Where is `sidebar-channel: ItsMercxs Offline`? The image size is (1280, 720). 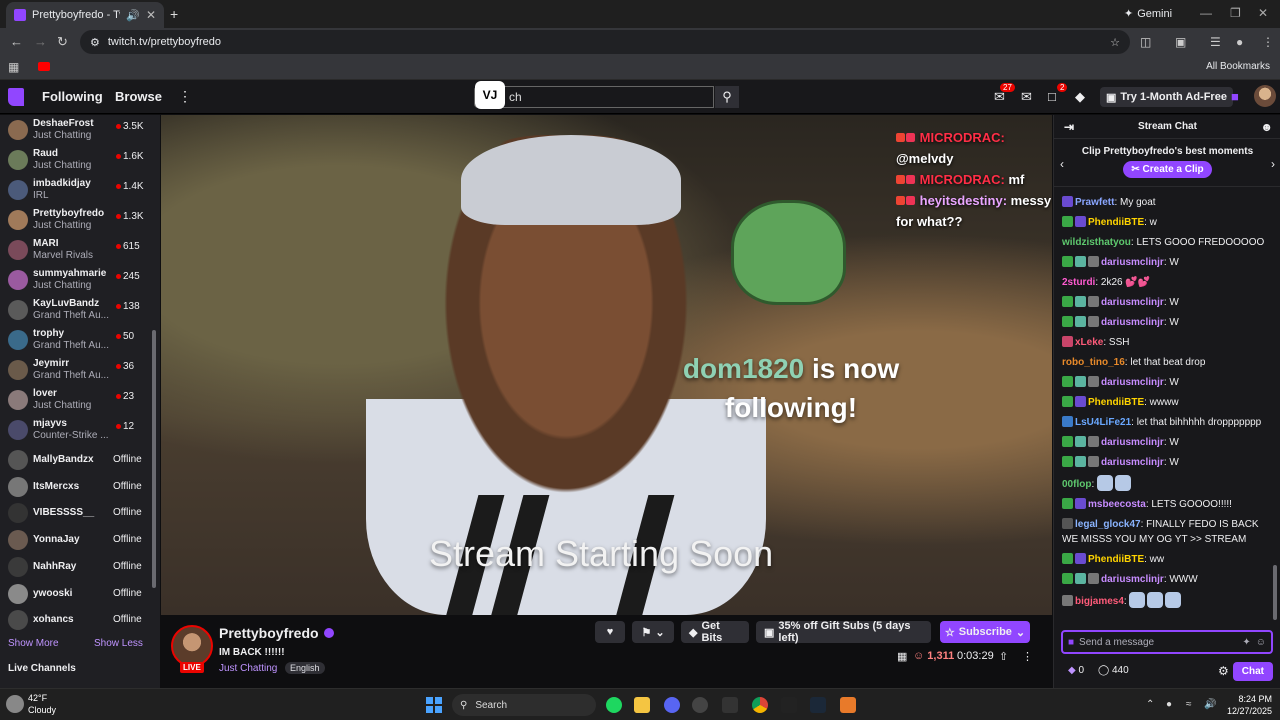 sidebar-channel: ItsMercxs Offline is located at coordinates (80, 487).